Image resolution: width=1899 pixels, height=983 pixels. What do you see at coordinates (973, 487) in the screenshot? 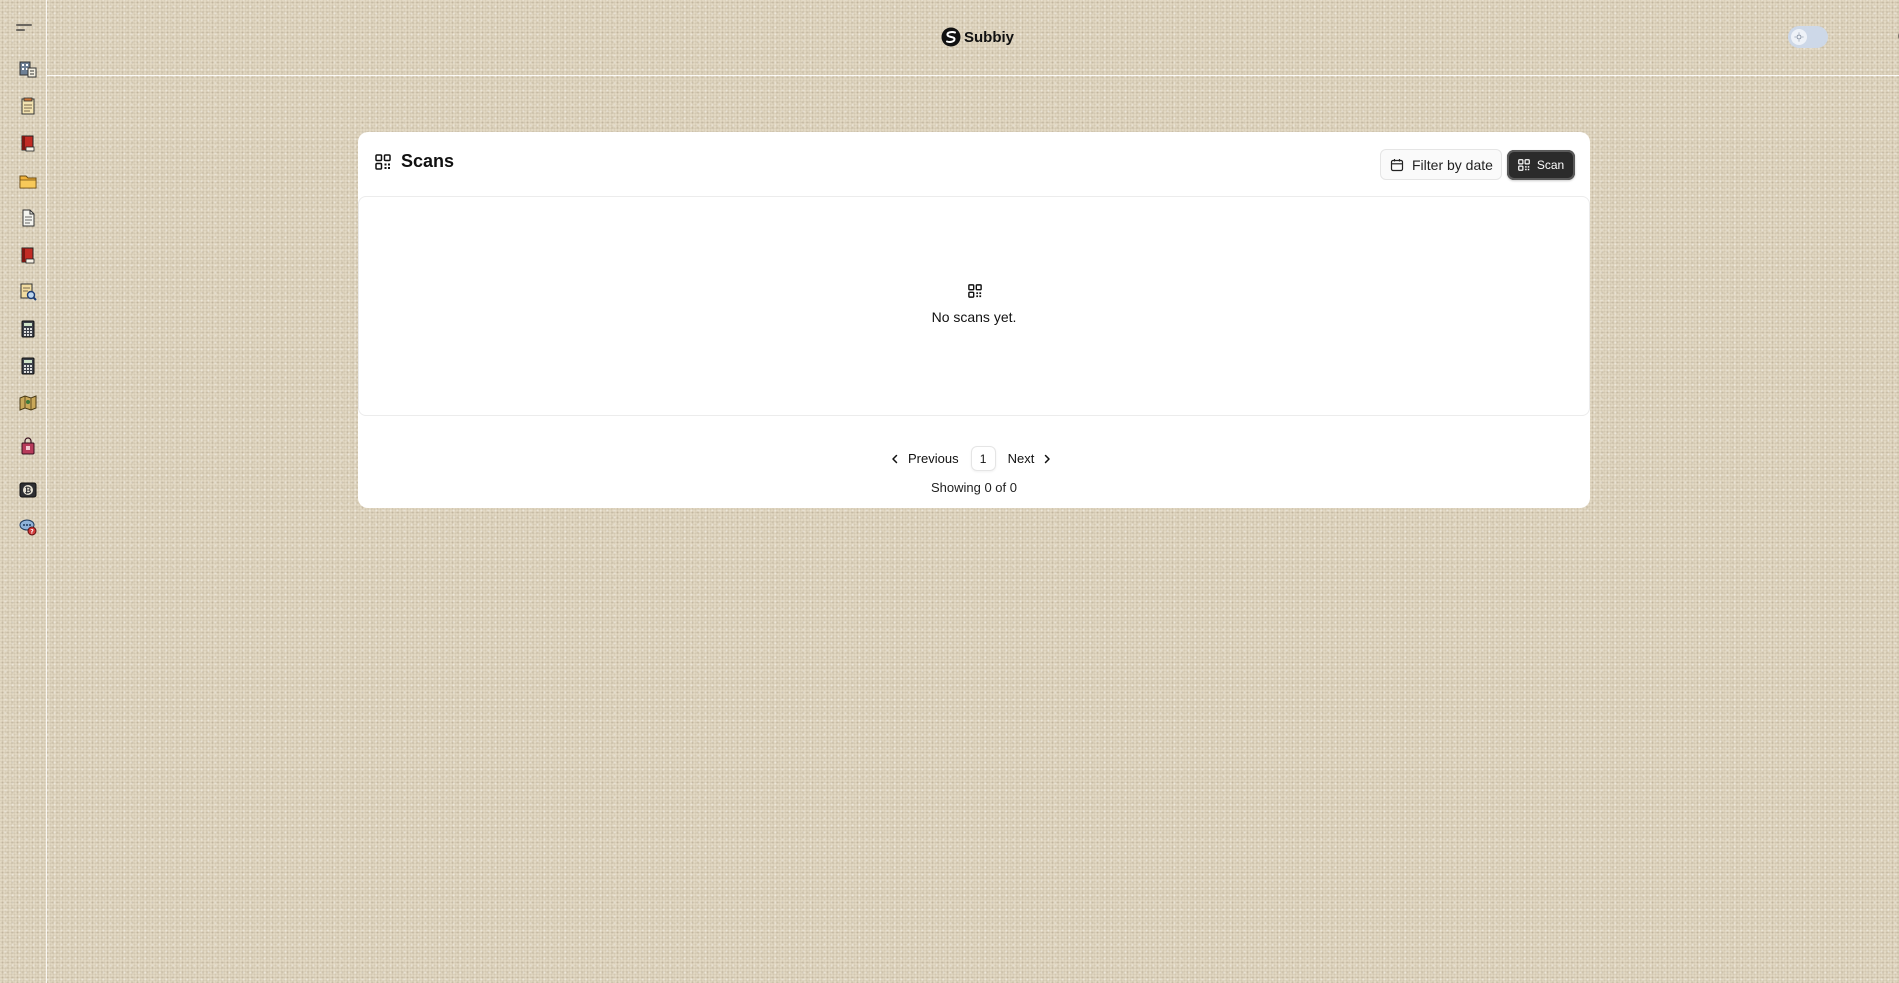
I see `results-count: Showing 0 of 0` at bounding box center [973, 487].